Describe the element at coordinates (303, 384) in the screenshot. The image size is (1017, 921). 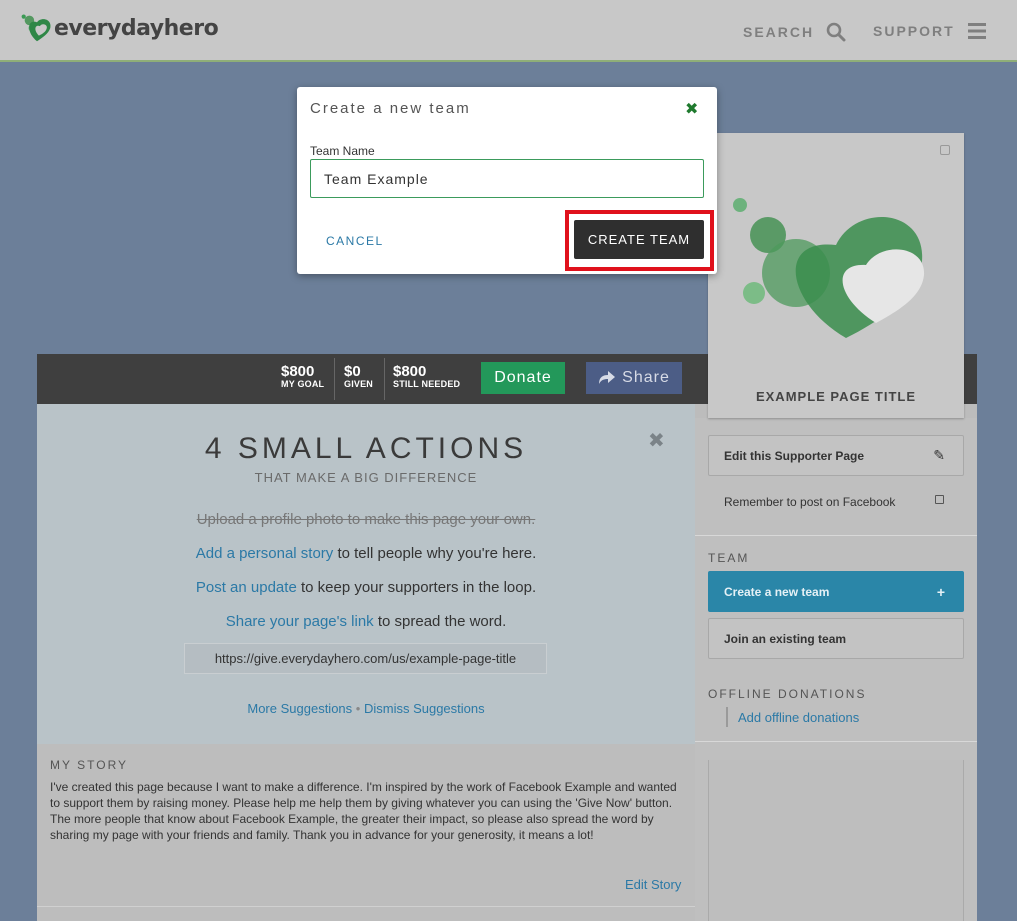
I see `goal-label: MY GOAL` at that location.